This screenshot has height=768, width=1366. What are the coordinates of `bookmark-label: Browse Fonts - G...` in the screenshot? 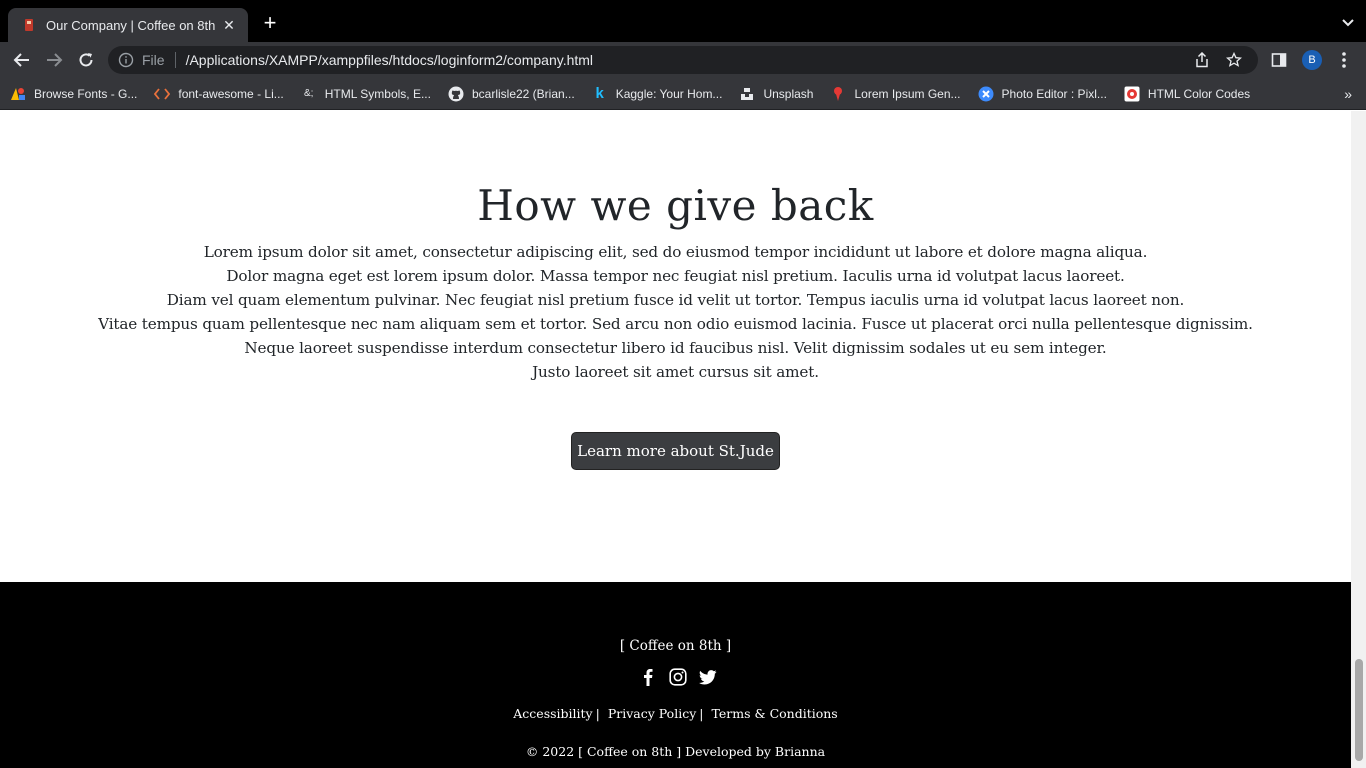 It's located at (86, 93).